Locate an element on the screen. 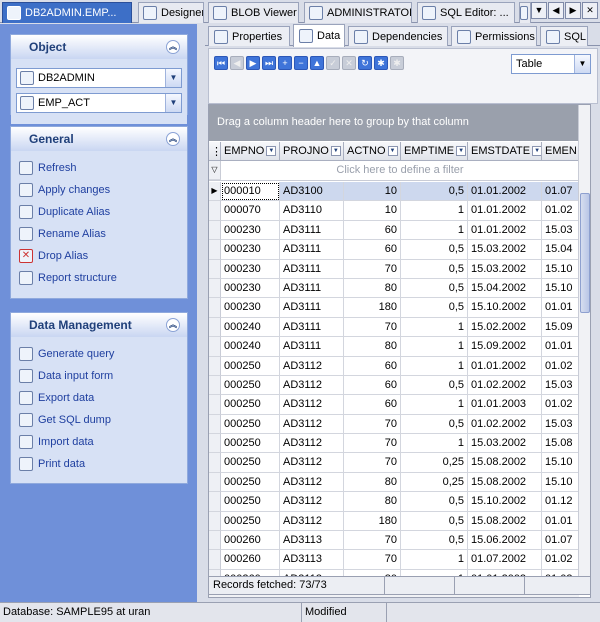  table-row: ▶ 000010 AD3100 10 0,5 01.01.2002 01.07 is located at coordinates (394, 192).